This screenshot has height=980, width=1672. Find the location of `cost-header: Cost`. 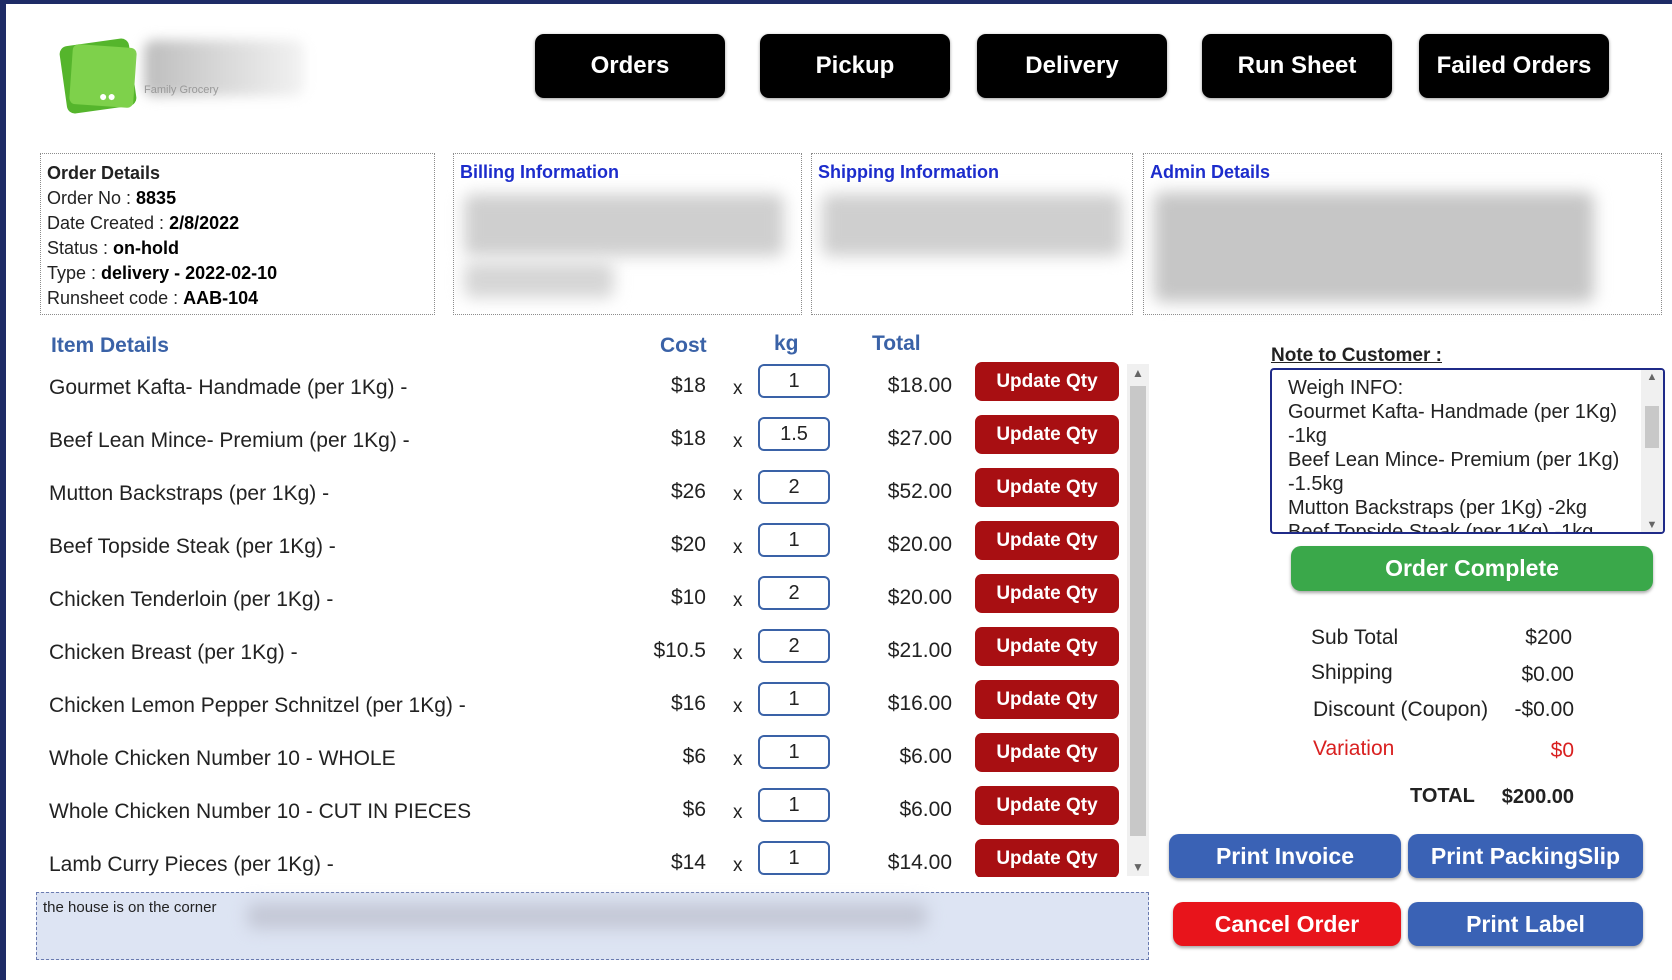

cost-header: Cost is located at coordinates (683, 345).